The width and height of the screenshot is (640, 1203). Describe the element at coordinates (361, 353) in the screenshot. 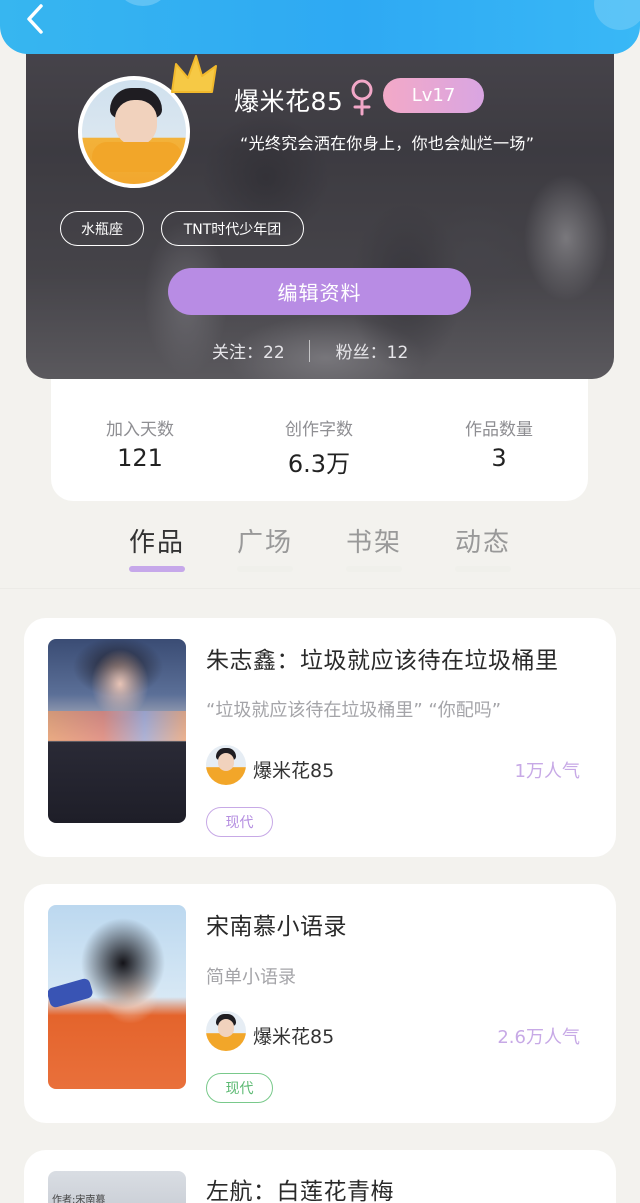

I see `followers-label: 粉丝：` at that location.